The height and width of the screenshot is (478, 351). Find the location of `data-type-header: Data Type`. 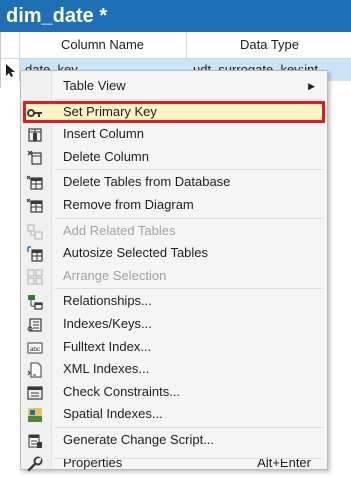

data-type-header: Data Type is located at coordinates (269, 45).